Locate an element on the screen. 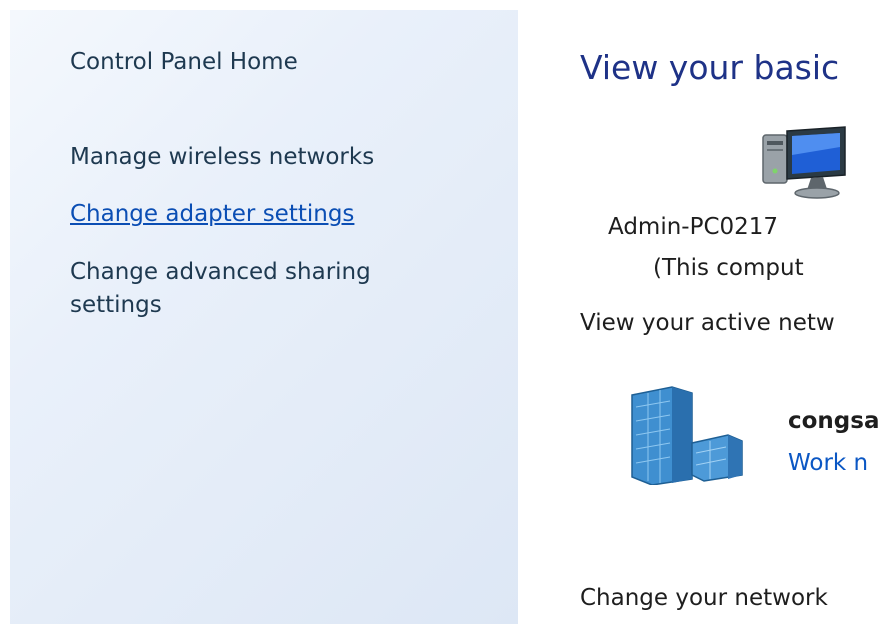 The height and width of the screenshot is (624, 886). sidebar-item-control-panel-home: Control Panel Home is located at coordinates (184, 62).